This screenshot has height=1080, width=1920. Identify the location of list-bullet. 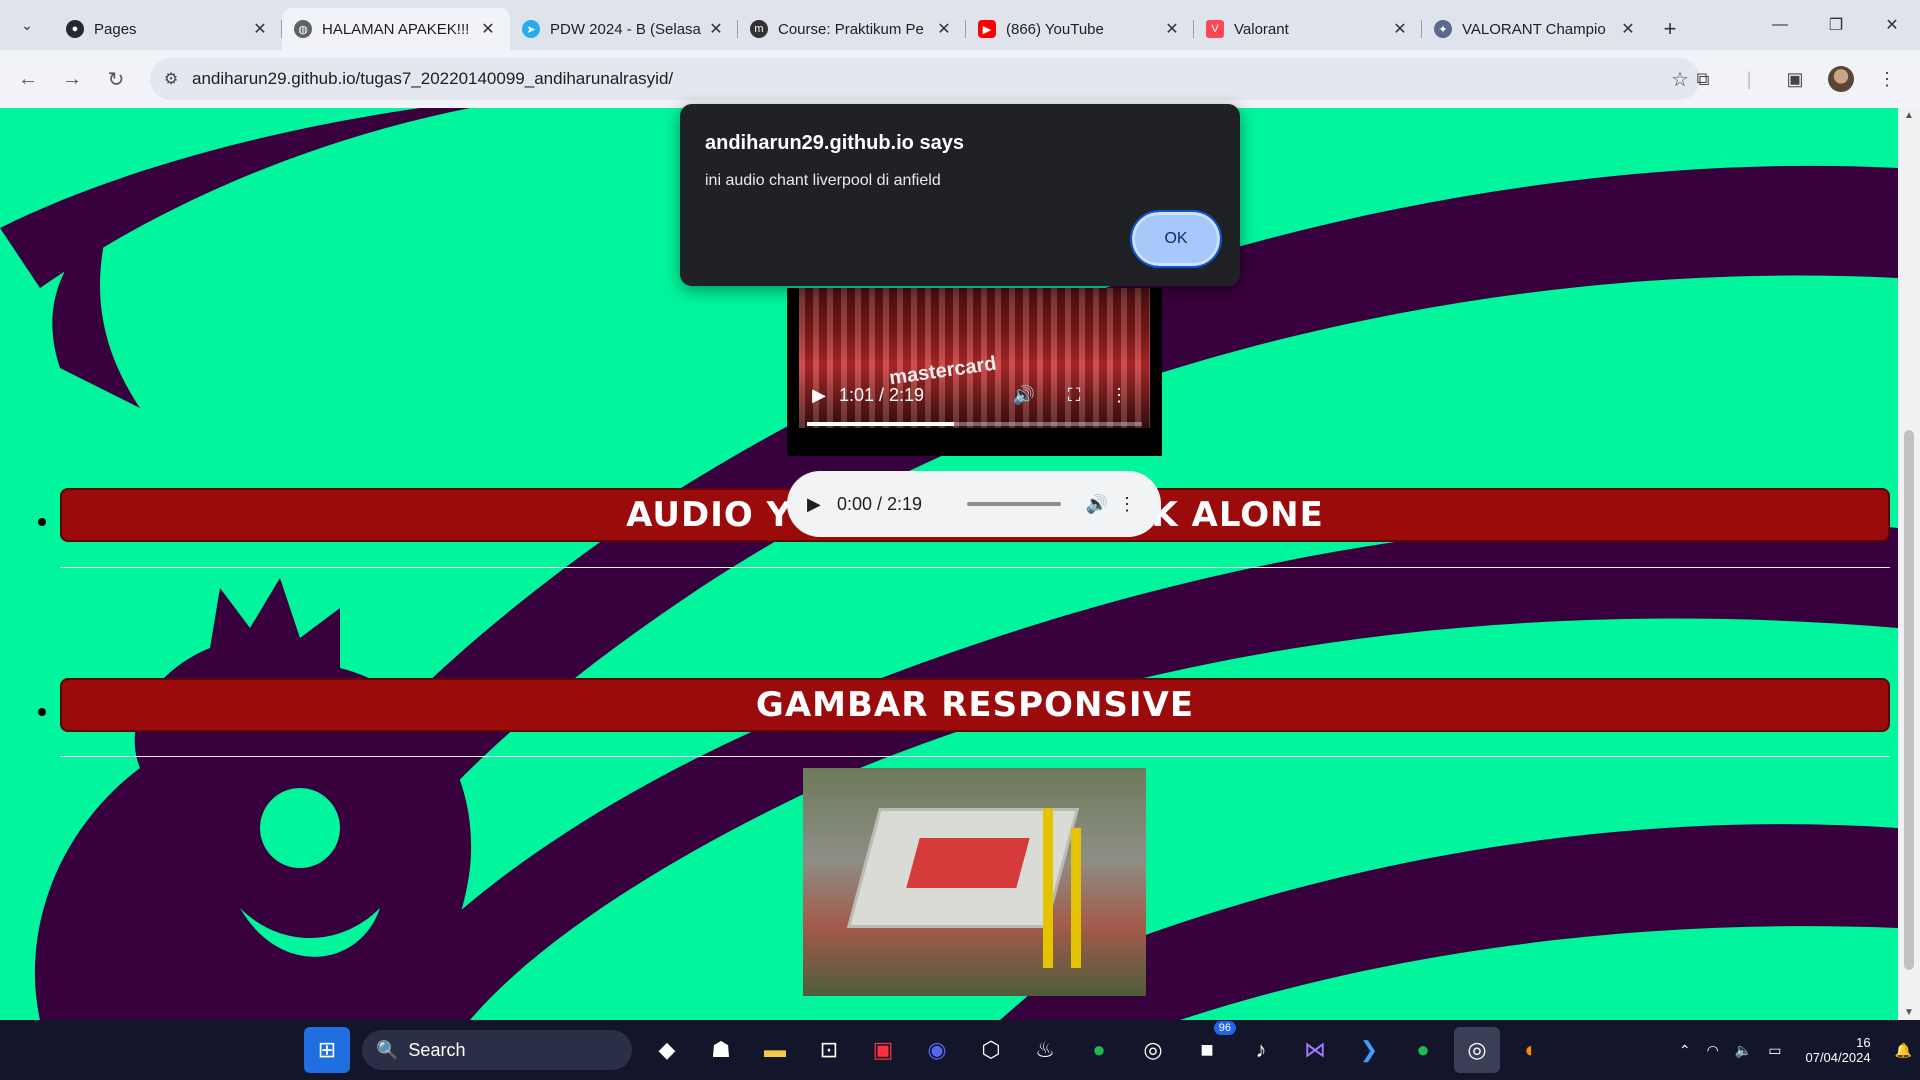
(42, 712).